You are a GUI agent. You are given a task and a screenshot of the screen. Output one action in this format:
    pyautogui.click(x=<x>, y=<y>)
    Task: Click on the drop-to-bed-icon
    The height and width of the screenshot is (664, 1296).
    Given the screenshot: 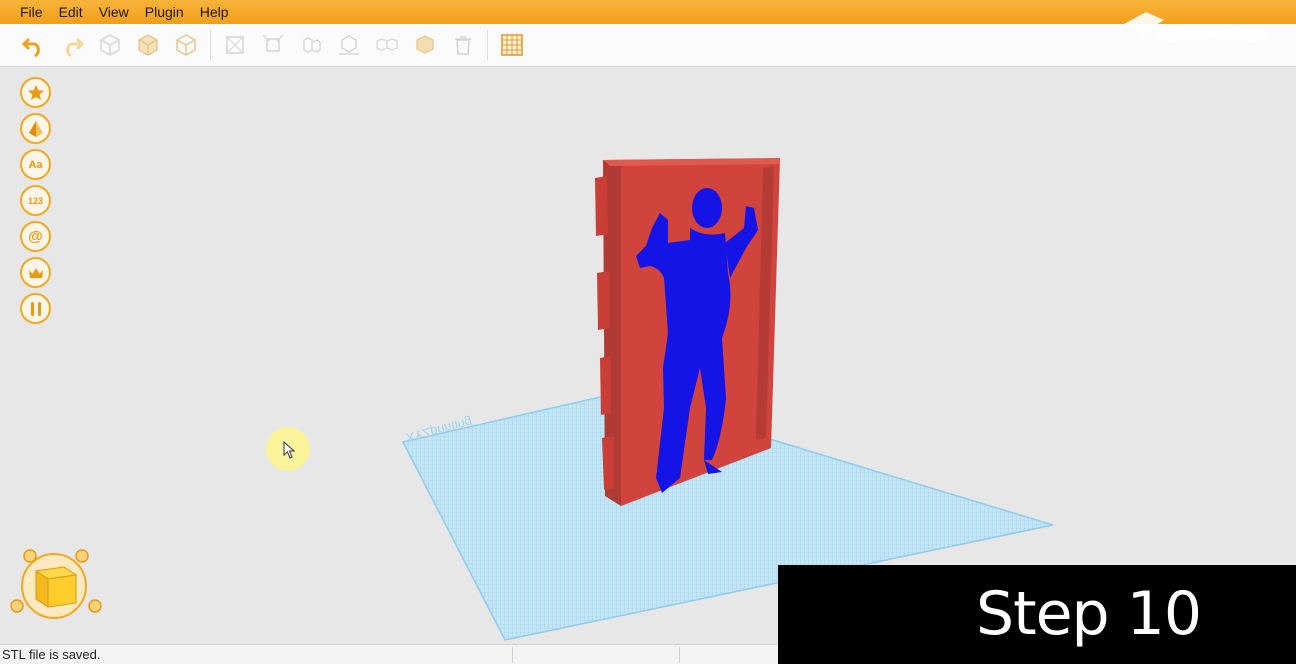 What is the action you would take?
    pyautogui.click(x=349, y=45)
    